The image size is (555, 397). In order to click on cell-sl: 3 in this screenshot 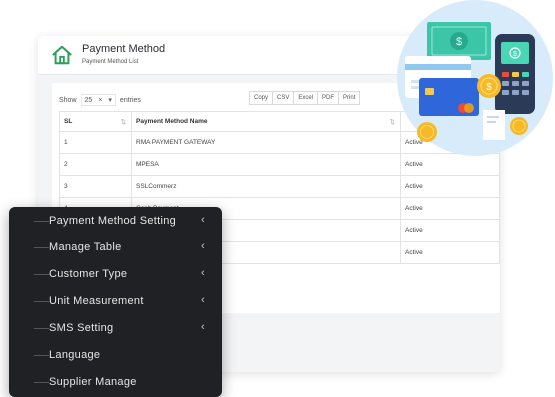, I will do `click(95, 186)`.